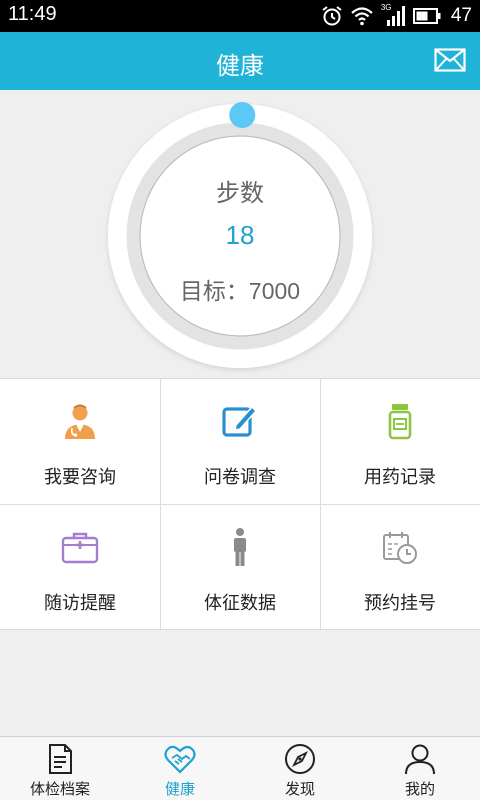 Image resolution: width=480 pixels, height=800 pixels. I want to click on nav-tab-records: 体检档案, so click(60, 768).